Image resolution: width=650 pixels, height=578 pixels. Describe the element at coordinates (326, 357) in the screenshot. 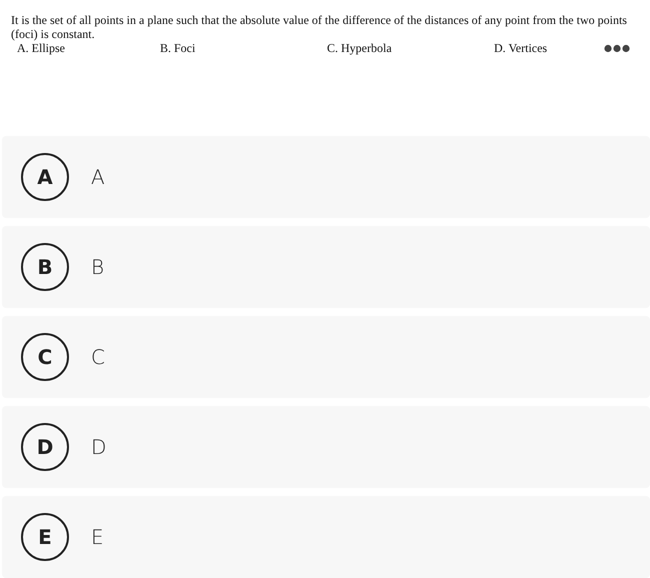

I see `answer-option: C C` at that location.